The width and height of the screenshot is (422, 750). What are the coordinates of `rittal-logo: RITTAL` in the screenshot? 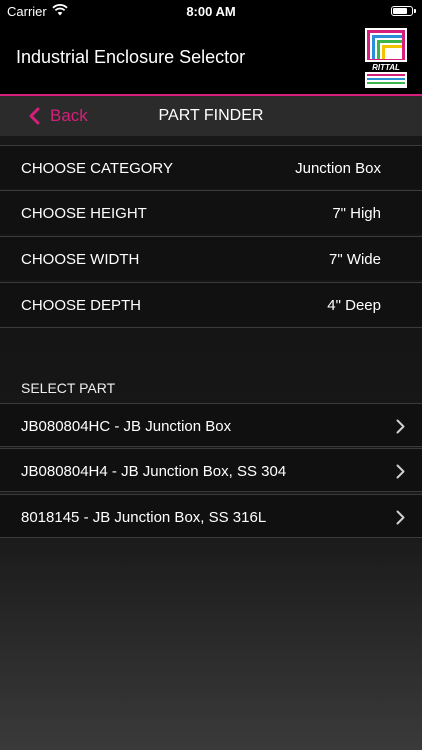 It's located at (386, 58).